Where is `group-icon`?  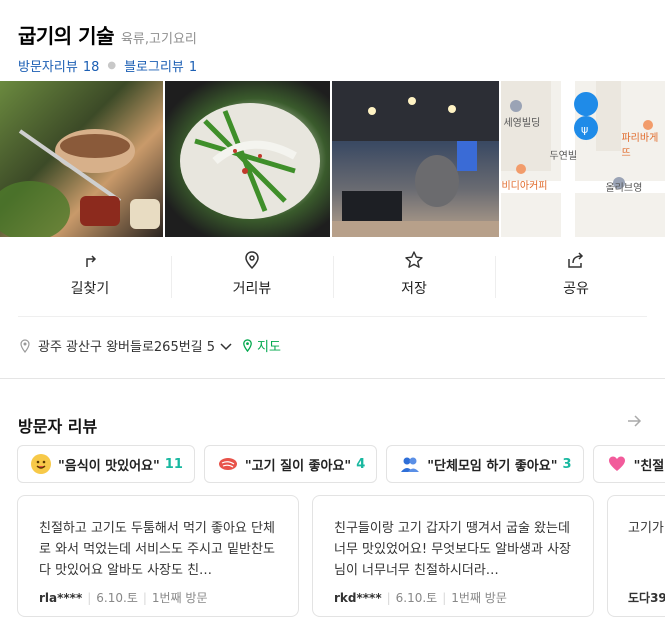 group-icon is located at coordinates (410, 464).